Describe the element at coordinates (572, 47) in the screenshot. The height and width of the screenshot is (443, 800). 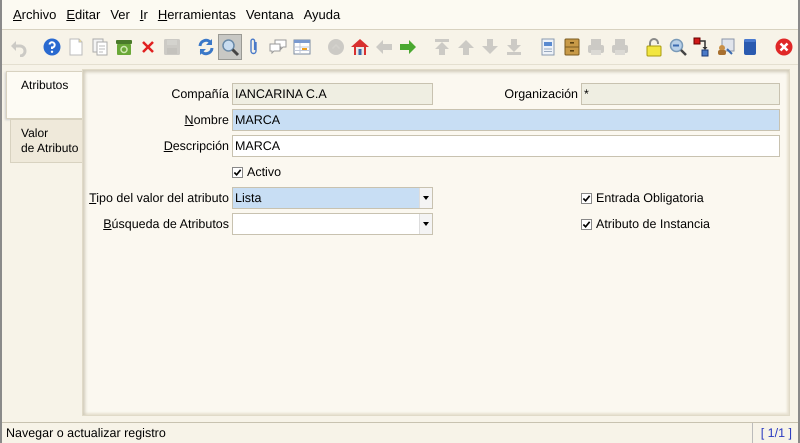
I see `cabinet-icon` at that location.